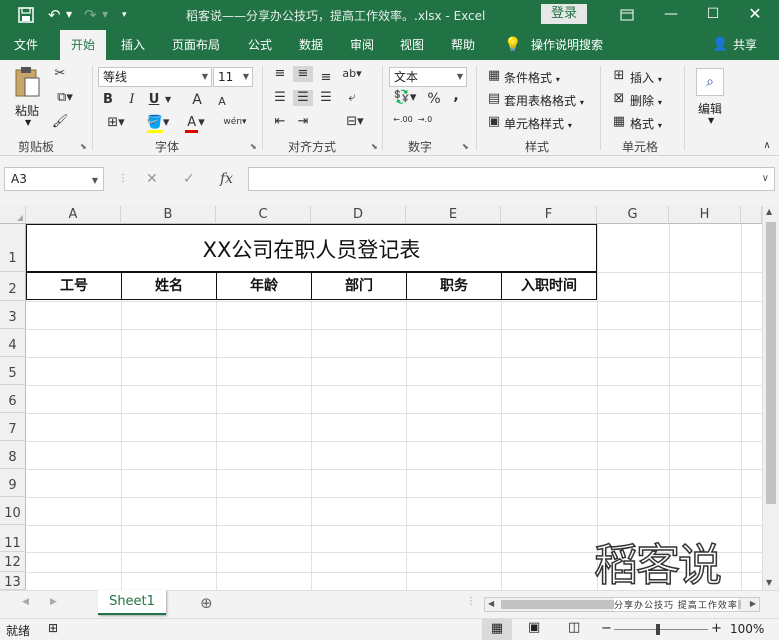  Describe the element at coordinates (747, 629) in the screenshot. I see `zoom-level: 100%` at that location.